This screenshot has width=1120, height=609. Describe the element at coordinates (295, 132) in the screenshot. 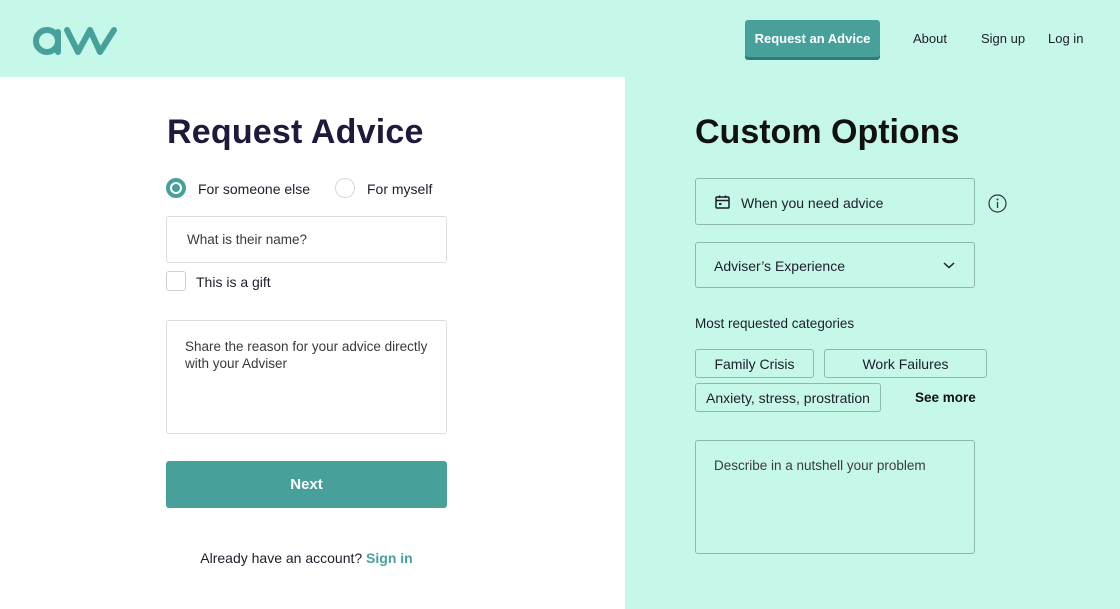

I see `request-advice-title: Request Advice` at that location.